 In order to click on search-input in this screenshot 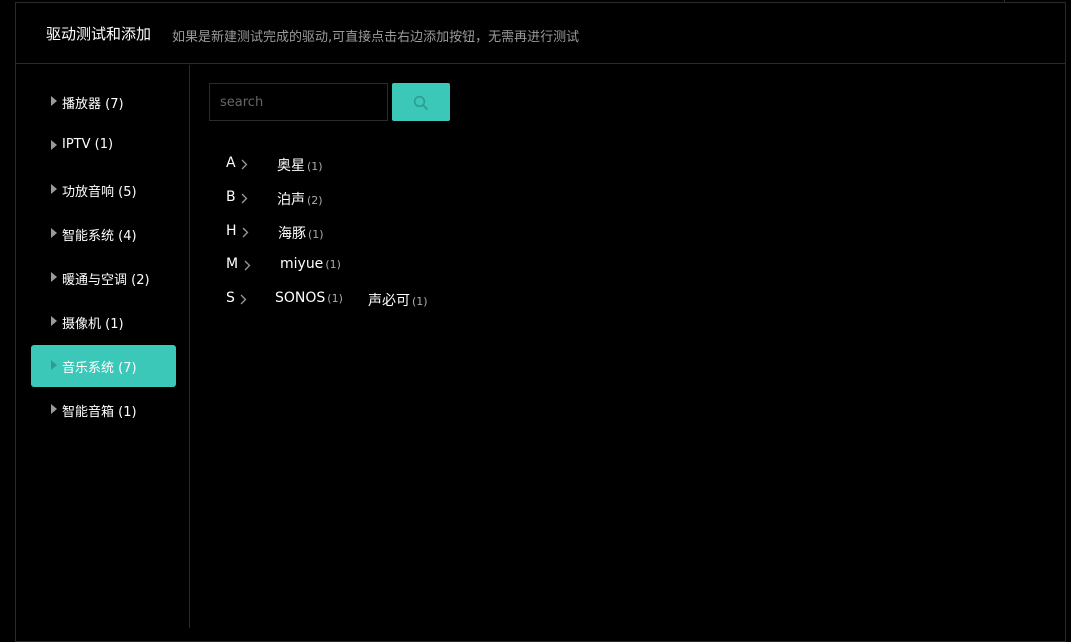, I will do `click(298, 102)`.